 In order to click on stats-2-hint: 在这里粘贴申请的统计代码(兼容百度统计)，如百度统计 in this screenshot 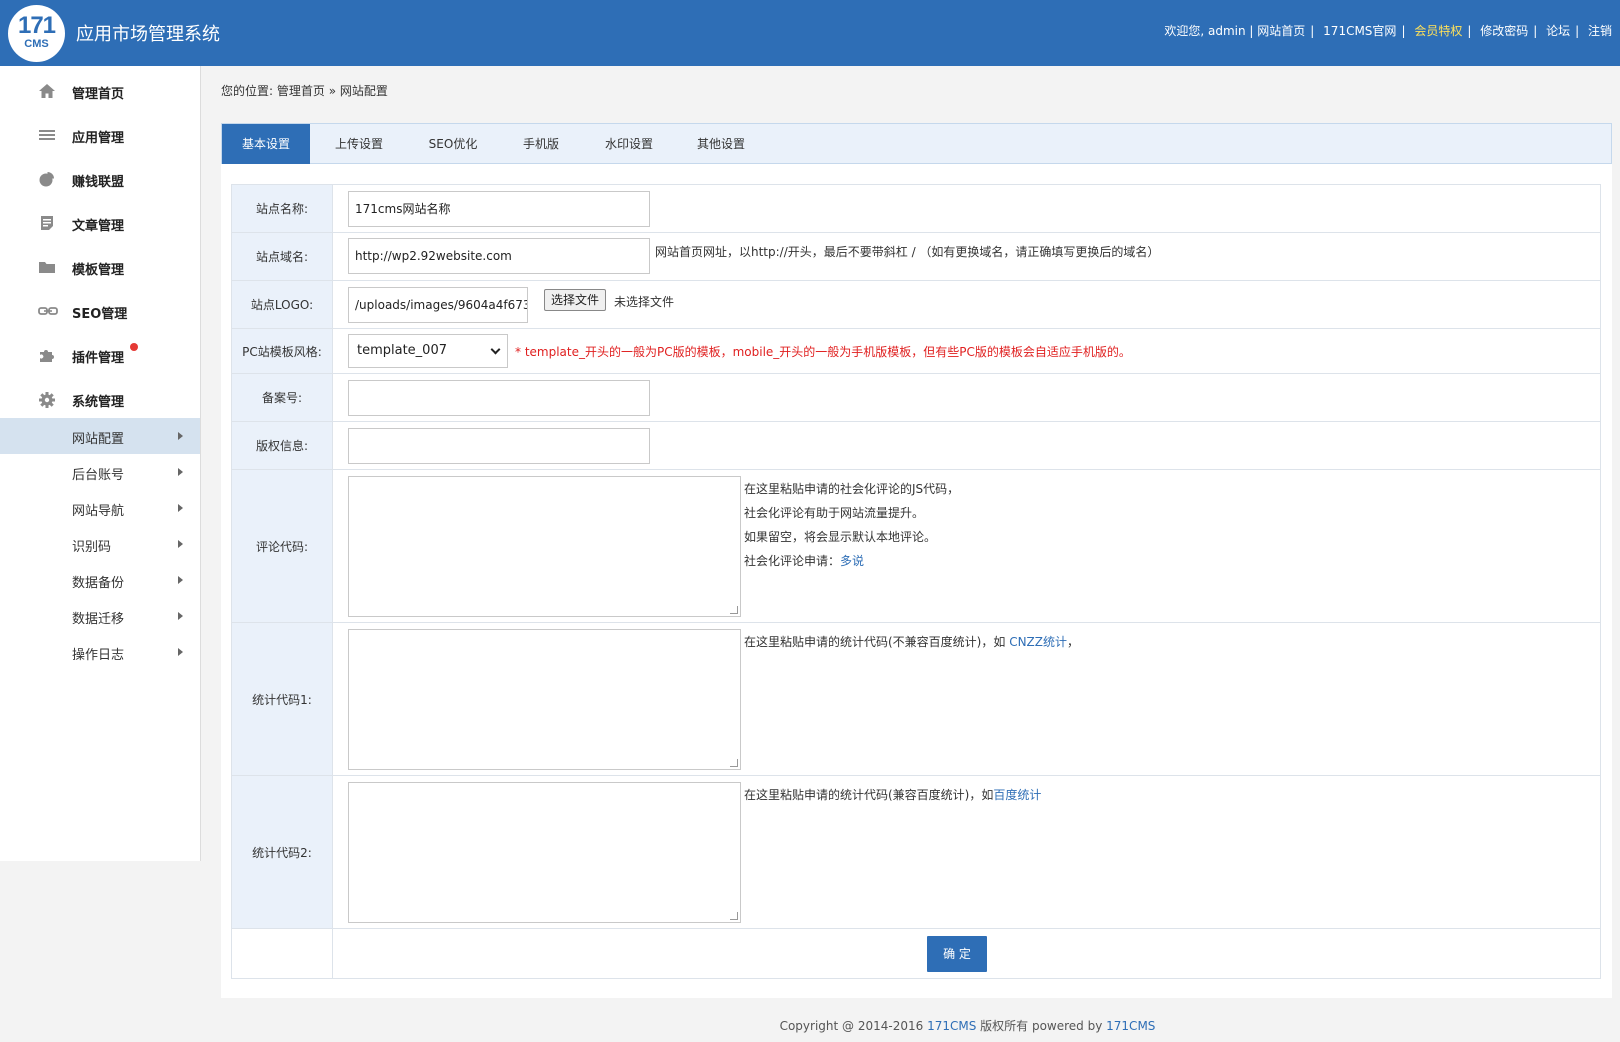, I will do `click(893, 795)`.